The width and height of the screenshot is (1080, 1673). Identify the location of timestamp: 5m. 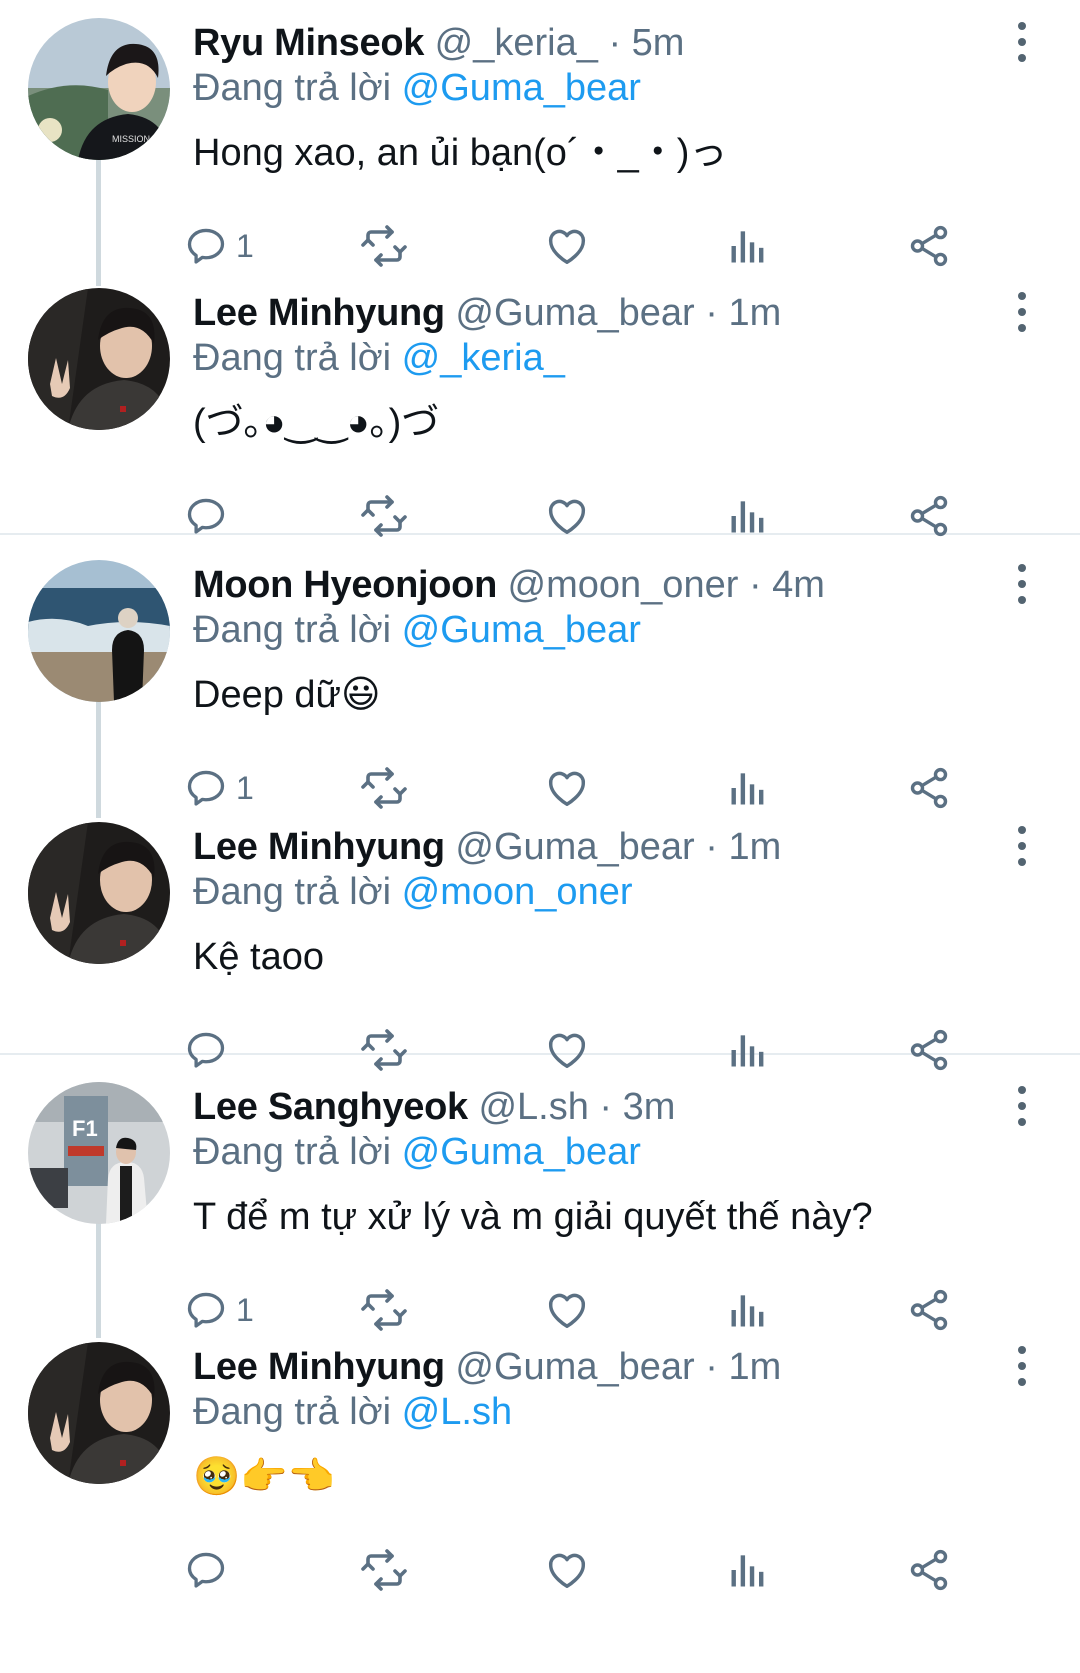
(658, 43).